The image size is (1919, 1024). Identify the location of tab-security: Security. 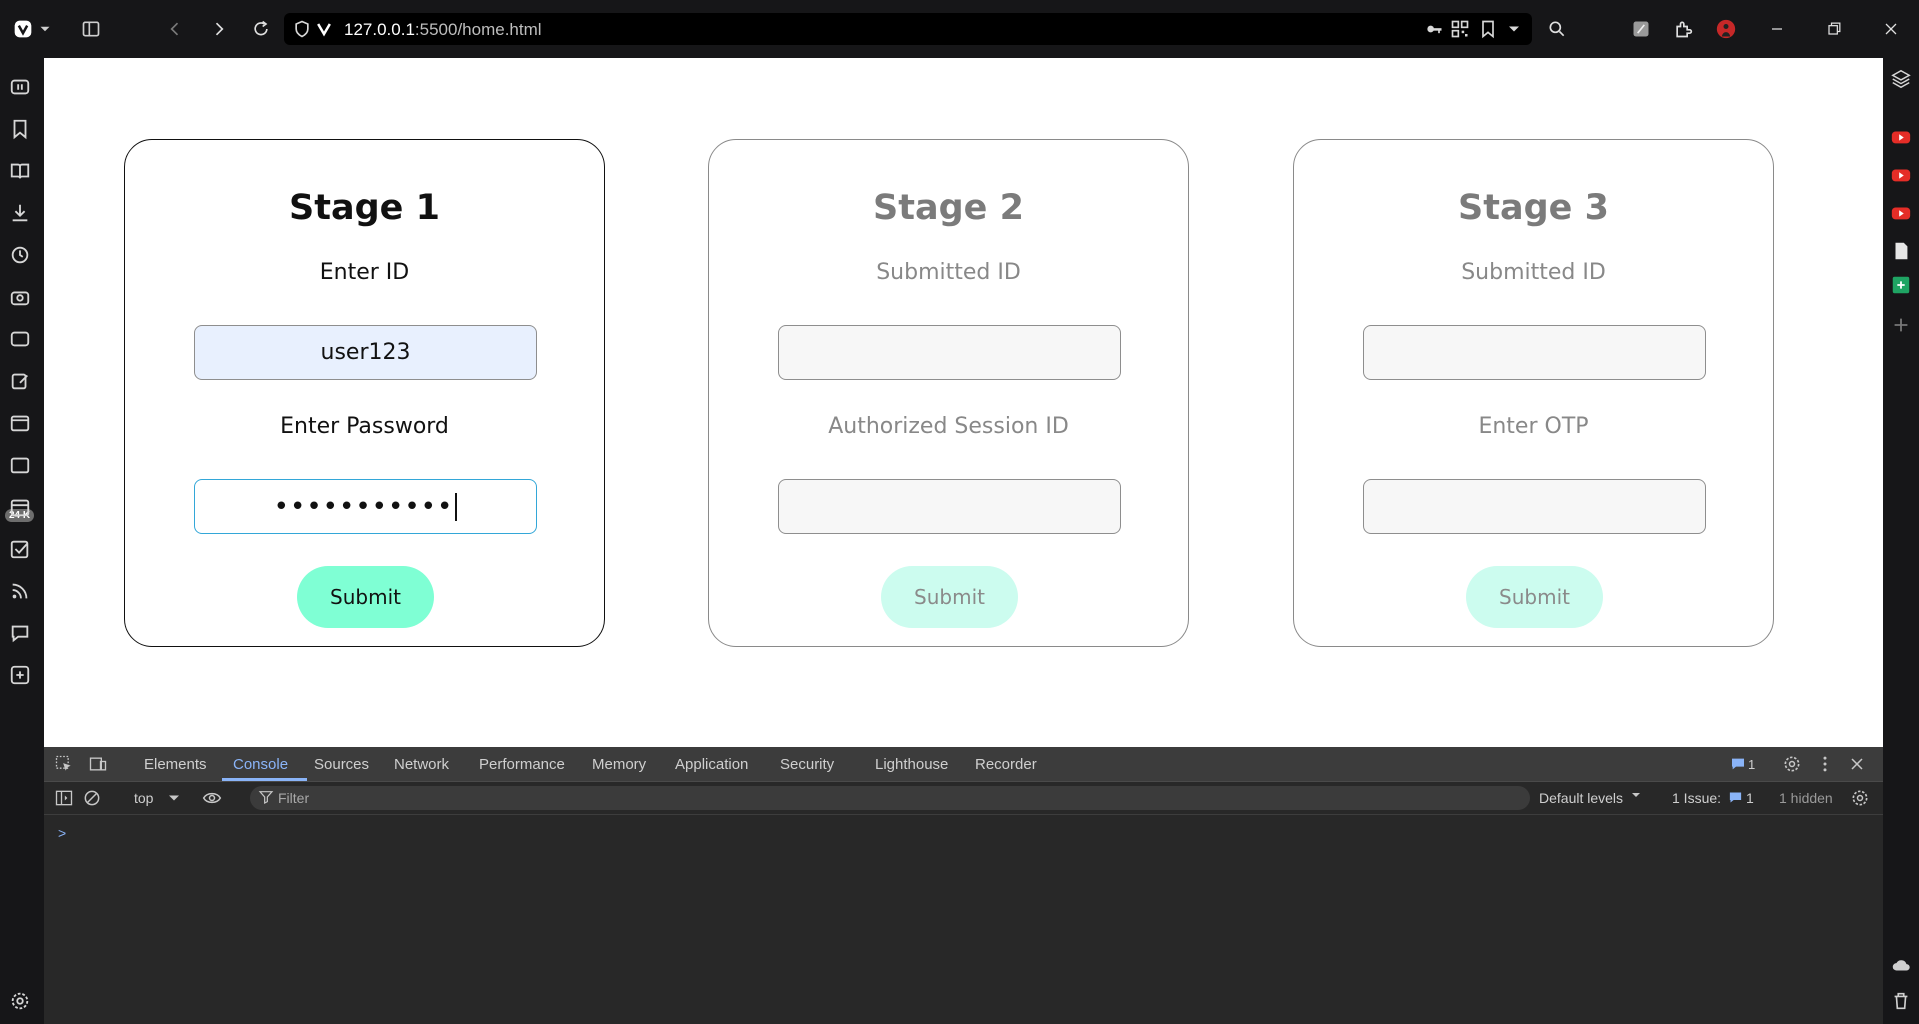
(807, 764).